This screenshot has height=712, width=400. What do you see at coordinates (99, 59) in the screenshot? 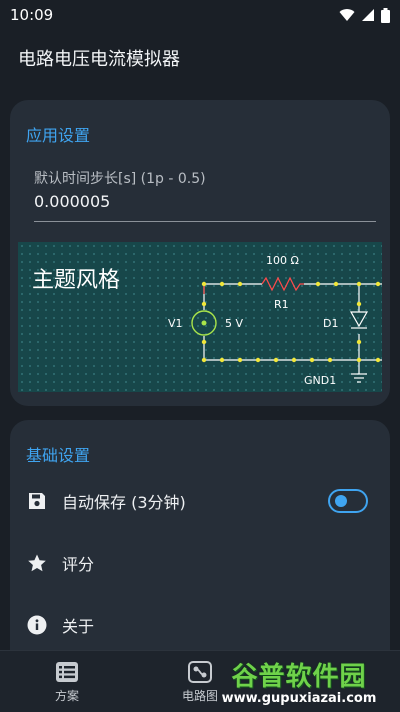
I see `app-title: 电路电压电流模拟器` at bounding box center [99, 59].